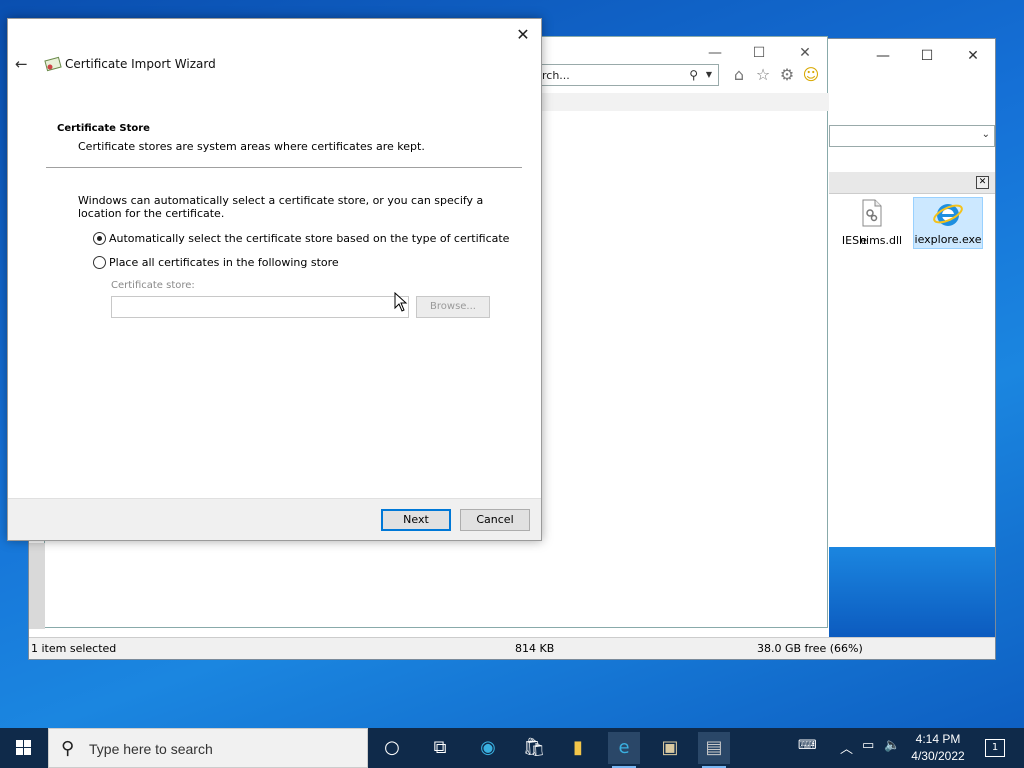  What do you see at coordinates (982, 182) in the screenshot?
I see `pane-close-icon: ✕` at bounding box center [982, 182].